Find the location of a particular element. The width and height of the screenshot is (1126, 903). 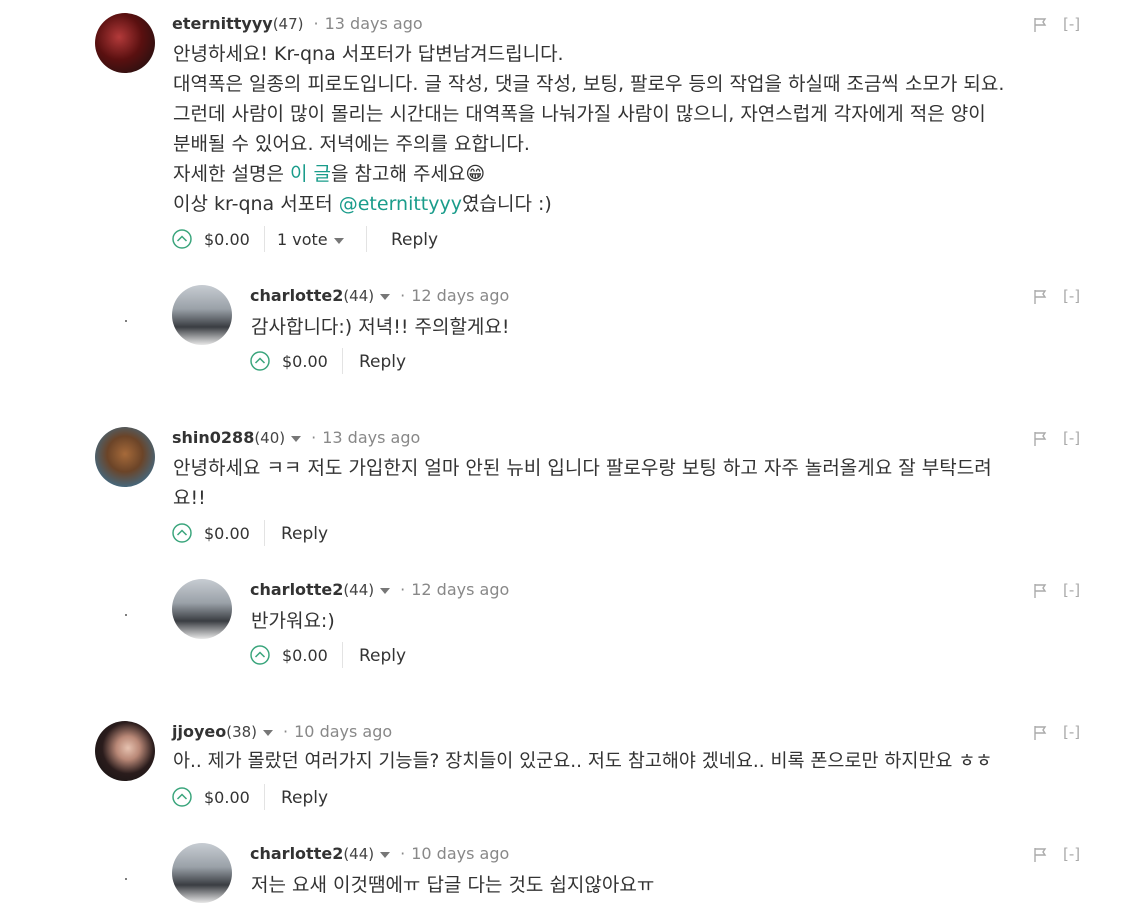

comment-line: 분배될 수 있어요. 저녁에는 주의를 요합니다. is located at coordinates (351, 144).